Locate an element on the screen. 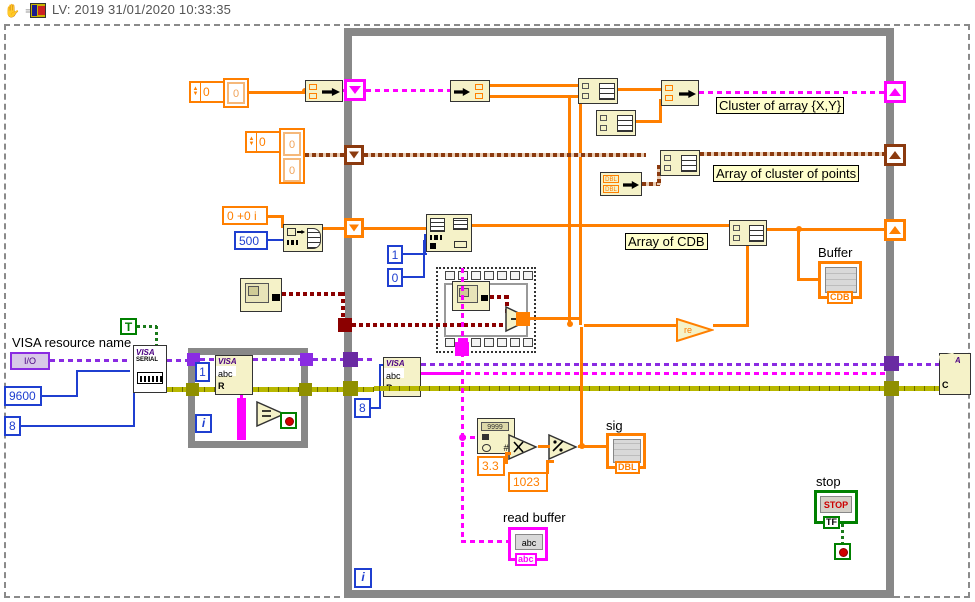 Image resolution: width=975 pixels, height=602 pixels. stop-type-tag: TF is located at coordinates (831, 522).